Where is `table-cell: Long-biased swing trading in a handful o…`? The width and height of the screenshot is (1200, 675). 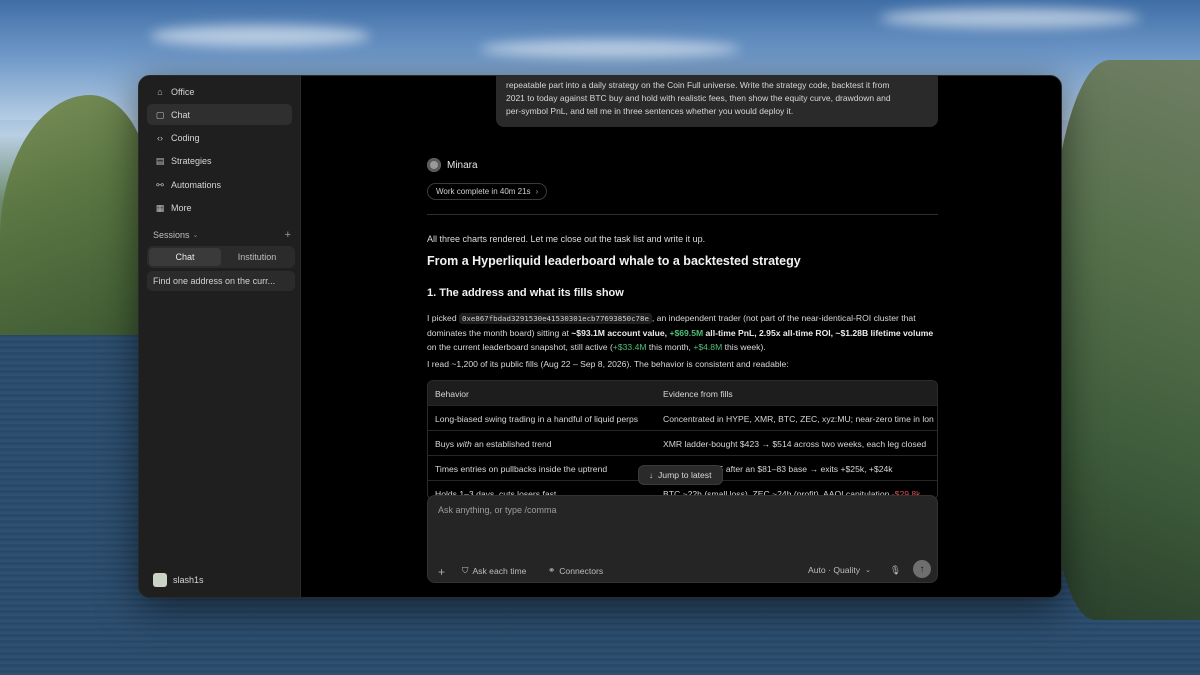
table-cell: Long-biased swing trading in a handful o… is located at coordinates (537, 419).